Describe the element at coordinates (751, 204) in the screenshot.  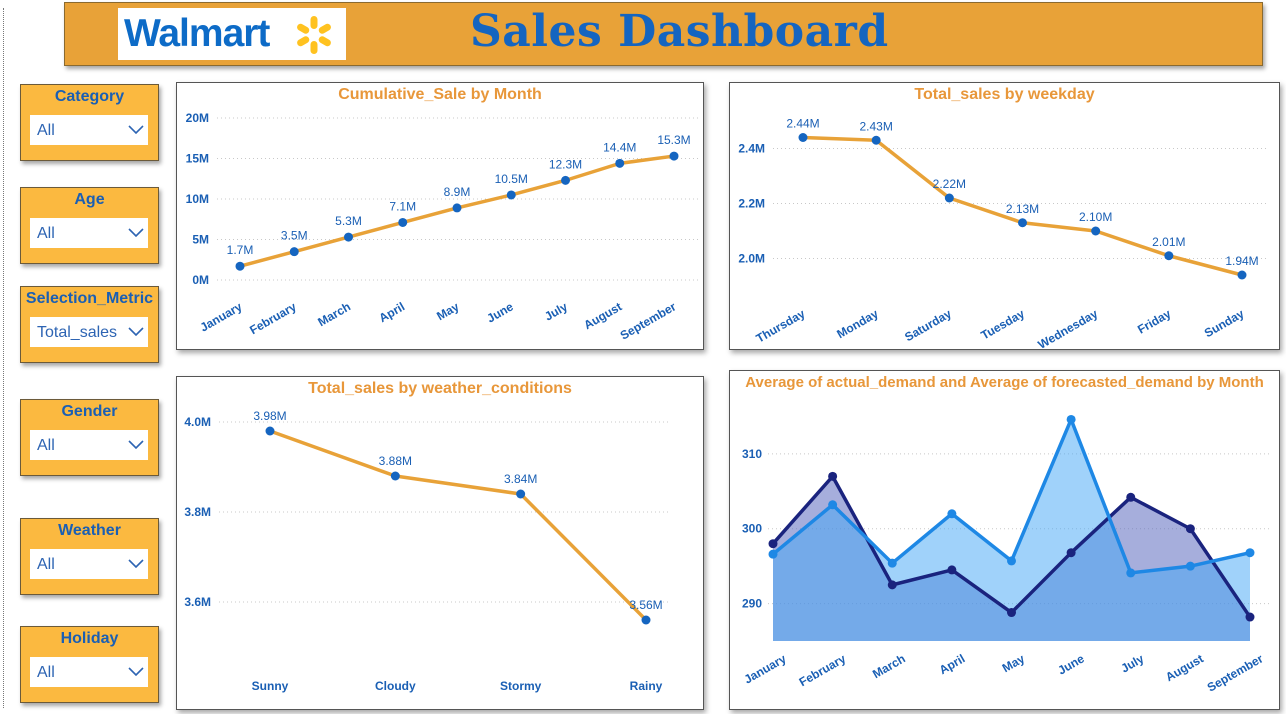
I see `y-tick-label: 2.2M` at that location.